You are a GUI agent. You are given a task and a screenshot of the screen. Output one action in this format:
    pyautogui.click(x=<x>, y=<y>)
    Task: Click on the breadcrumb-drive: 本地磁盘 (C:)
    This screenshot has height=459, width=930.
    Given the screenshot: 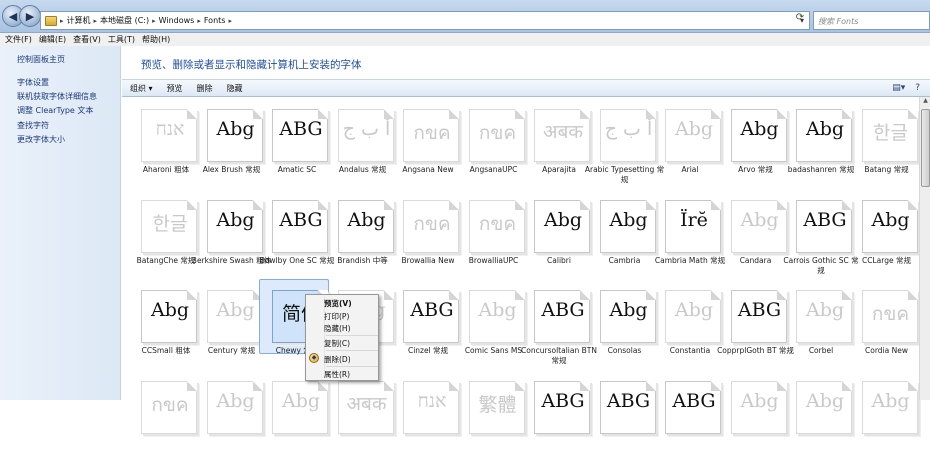 What is the action you would take?
    pyautogui.click(x=124, y=20)
    